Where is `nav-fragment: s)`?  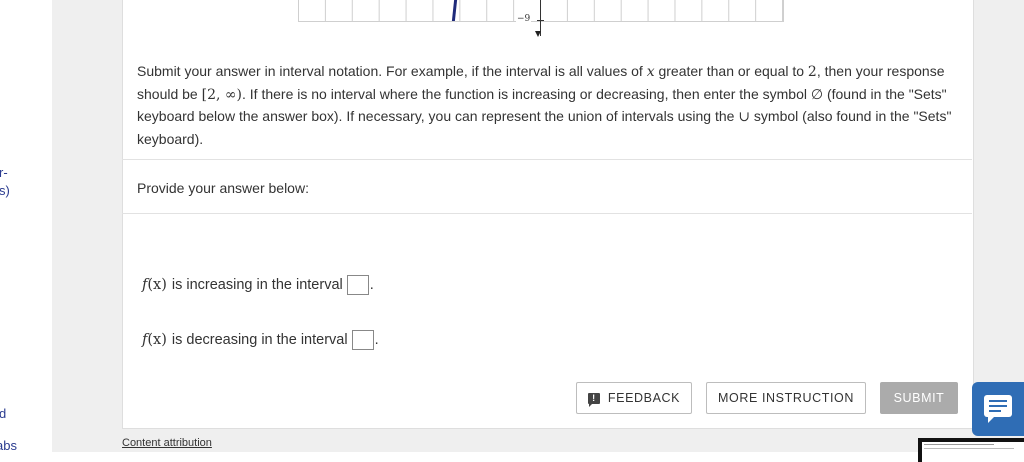 nav-fragment: s) is located at coordinates (5, 190).